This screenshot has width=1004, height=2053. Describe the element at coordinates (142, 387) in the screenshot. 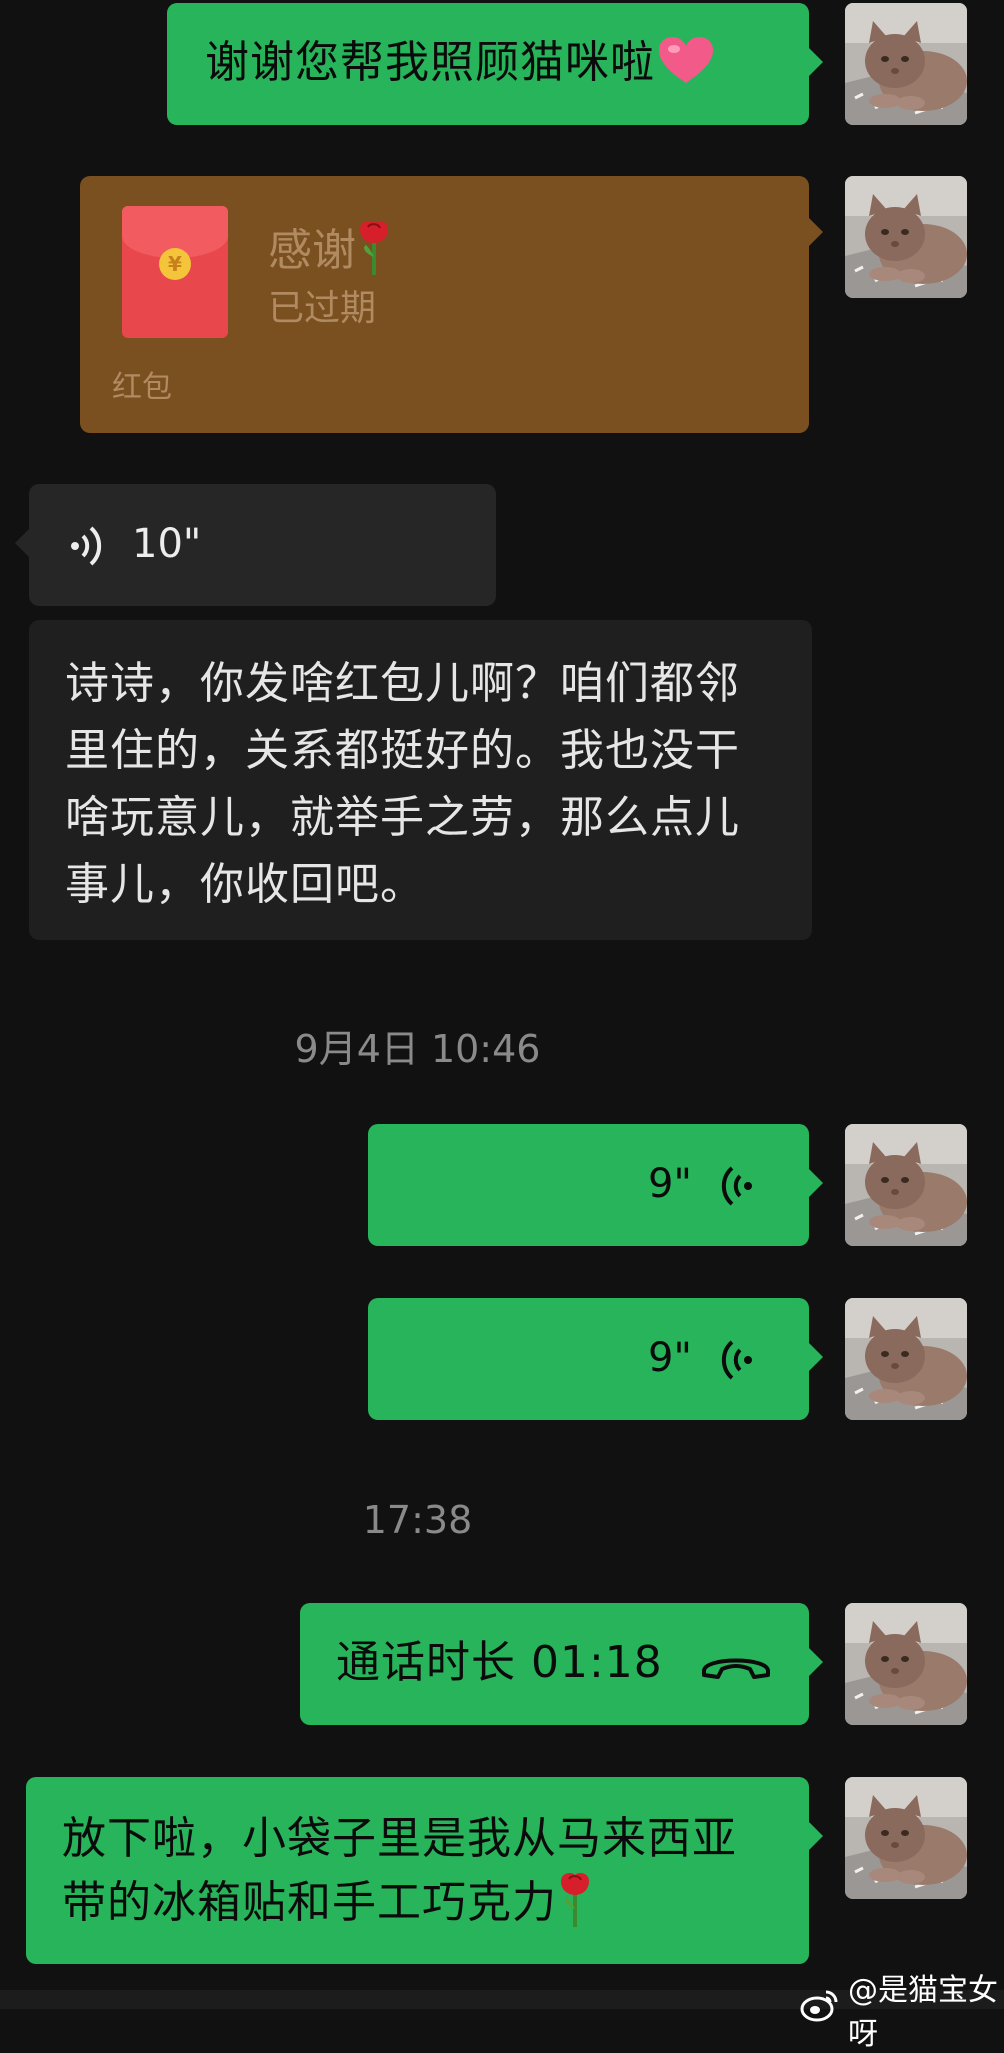

I see `red-packet-label: 红包` at that location.